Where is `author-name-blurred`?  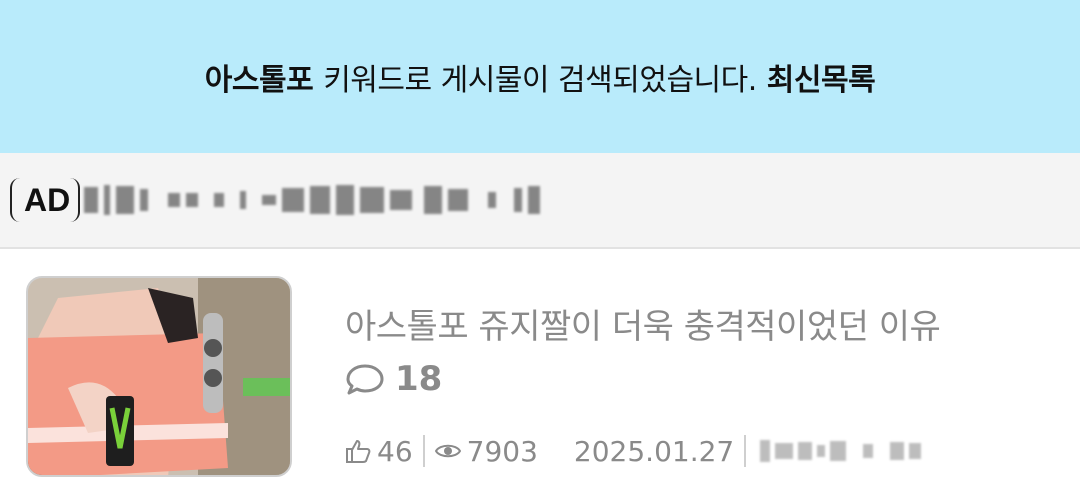
author-name-blurred is located at coordinates (843, 451).